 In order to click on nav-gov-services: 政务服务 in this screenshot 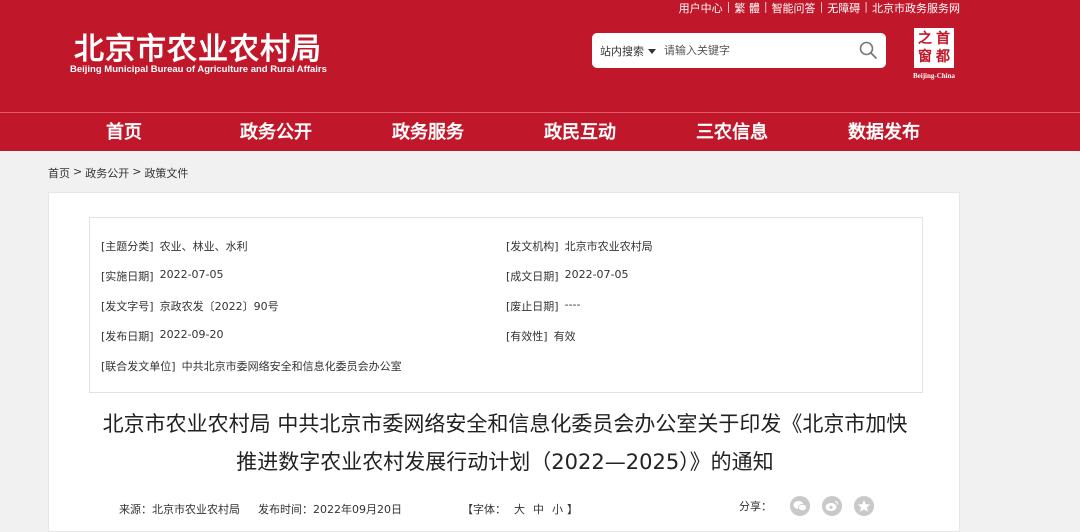, I will do `click(428, 132)`.